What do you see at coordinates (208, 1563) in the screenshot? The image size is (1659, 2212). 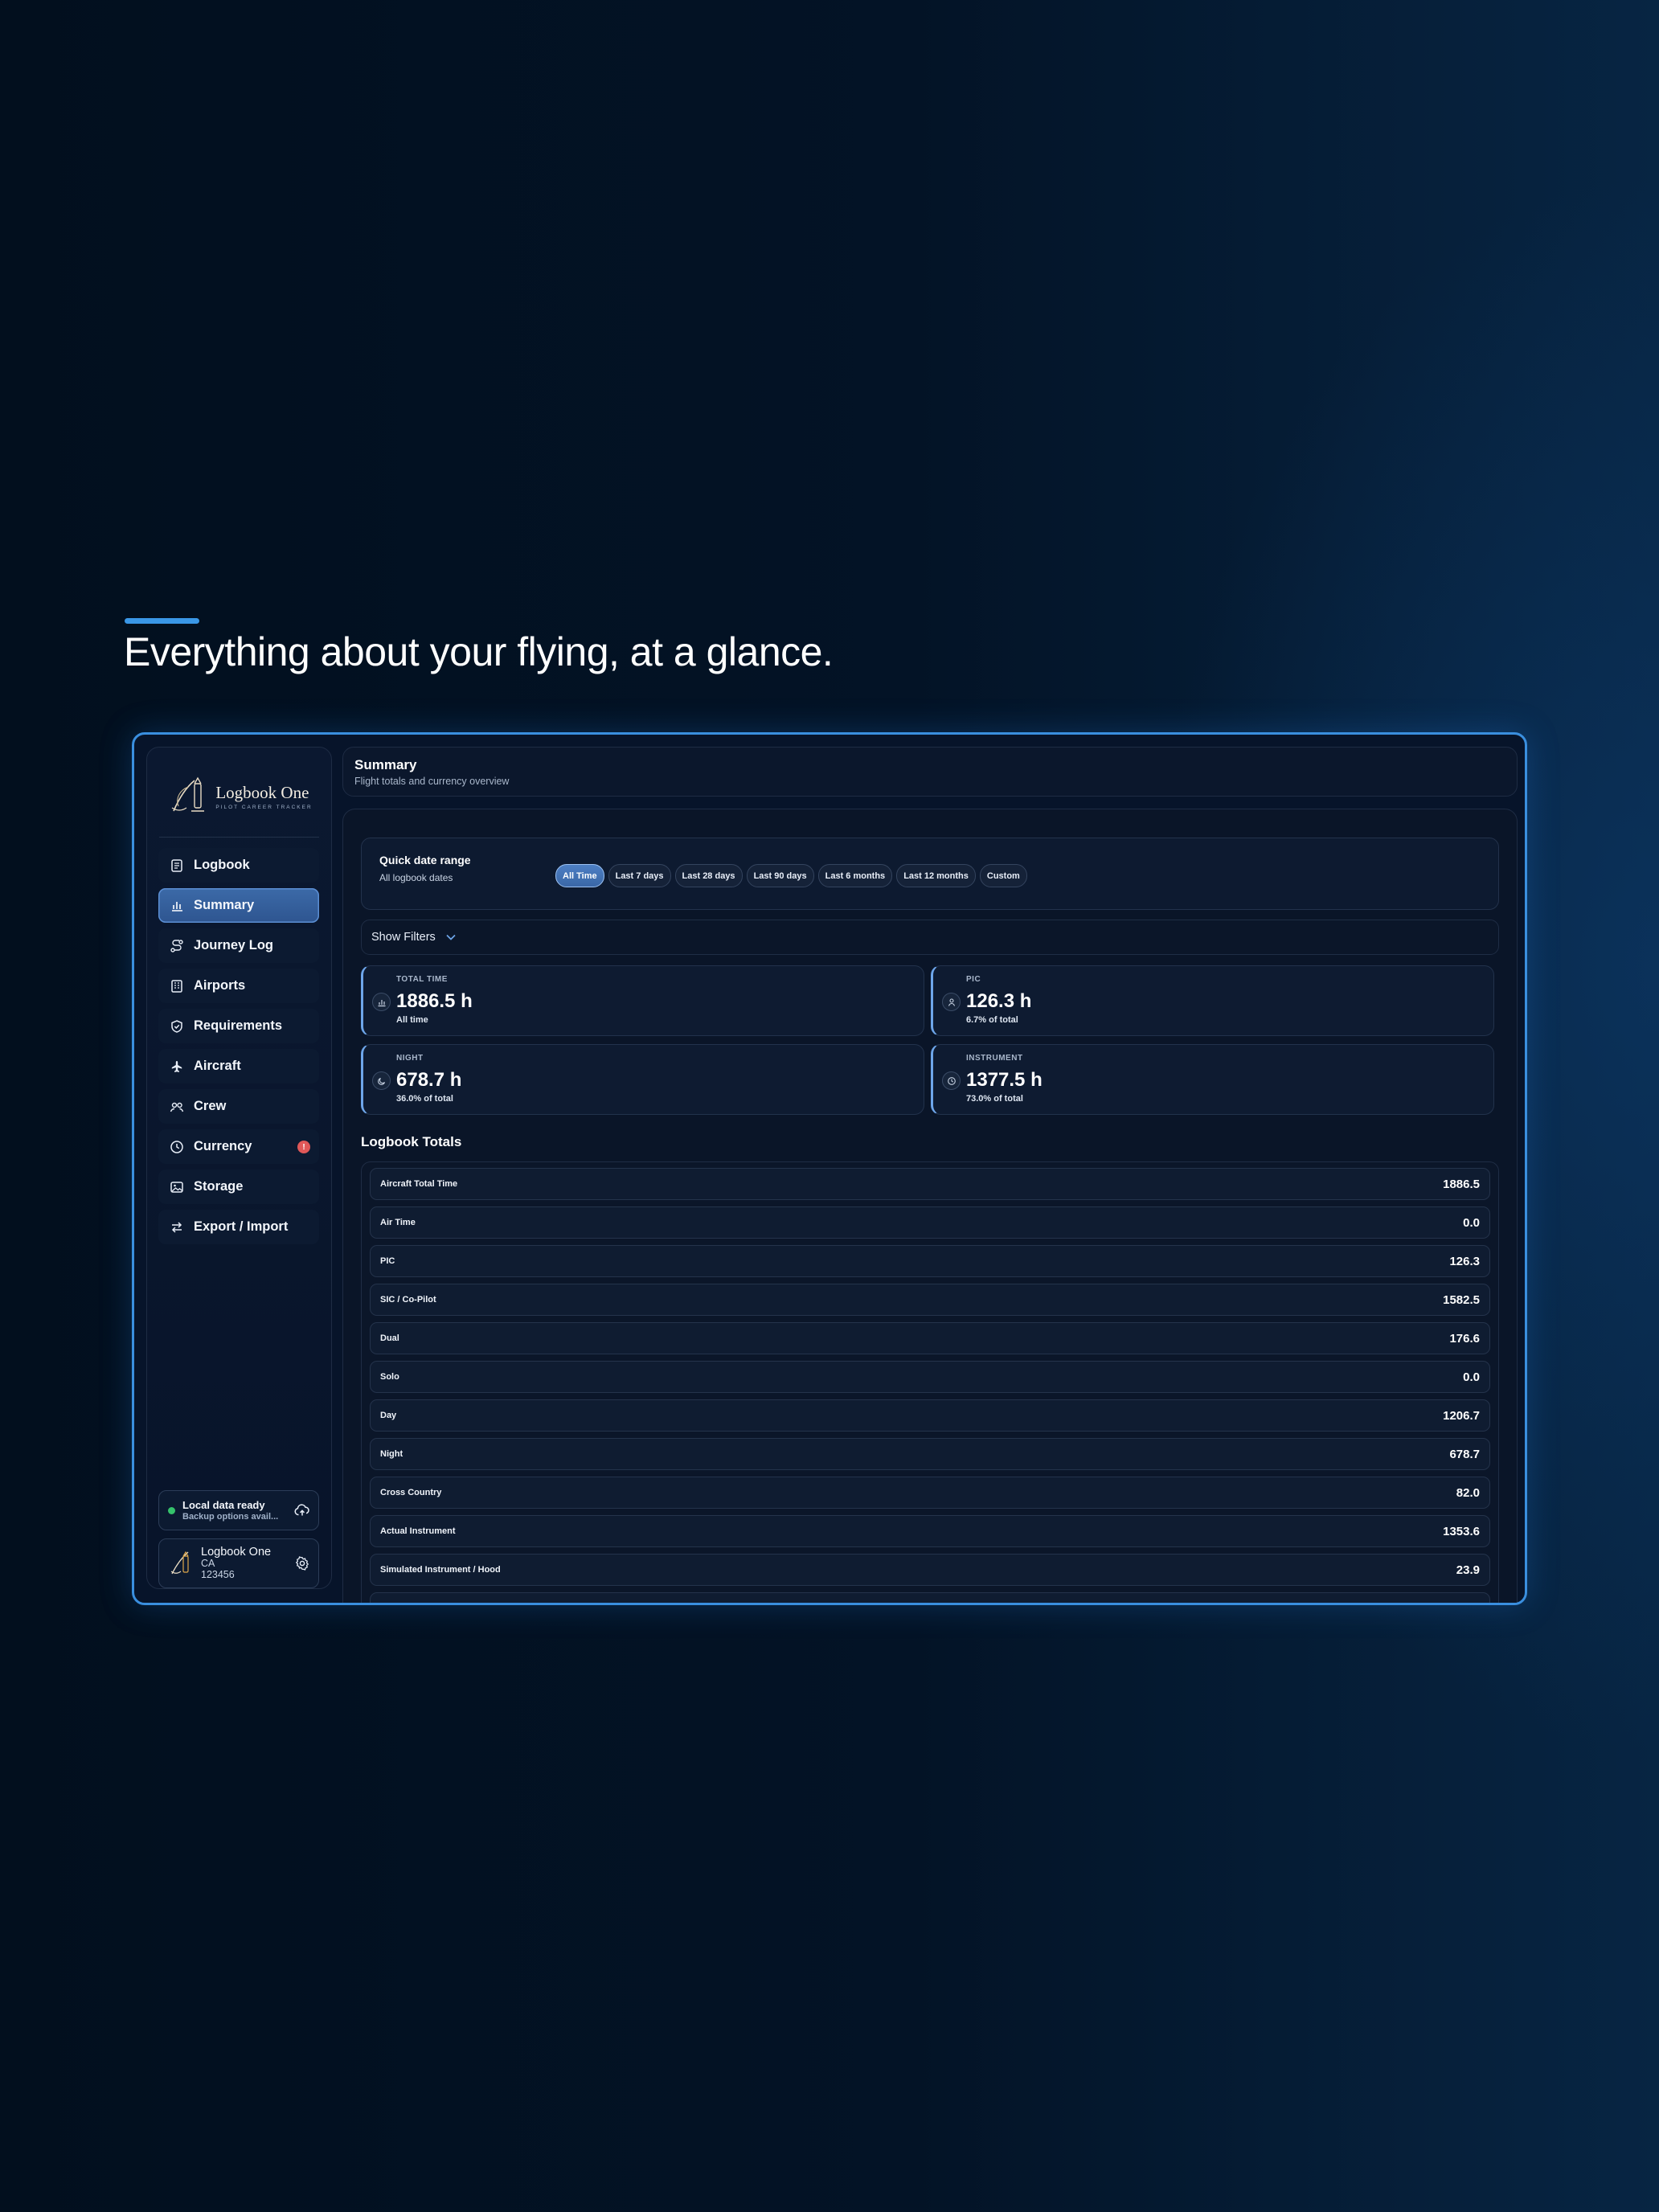 I see `profile-role: CA` at bounding box center [208, 1563].